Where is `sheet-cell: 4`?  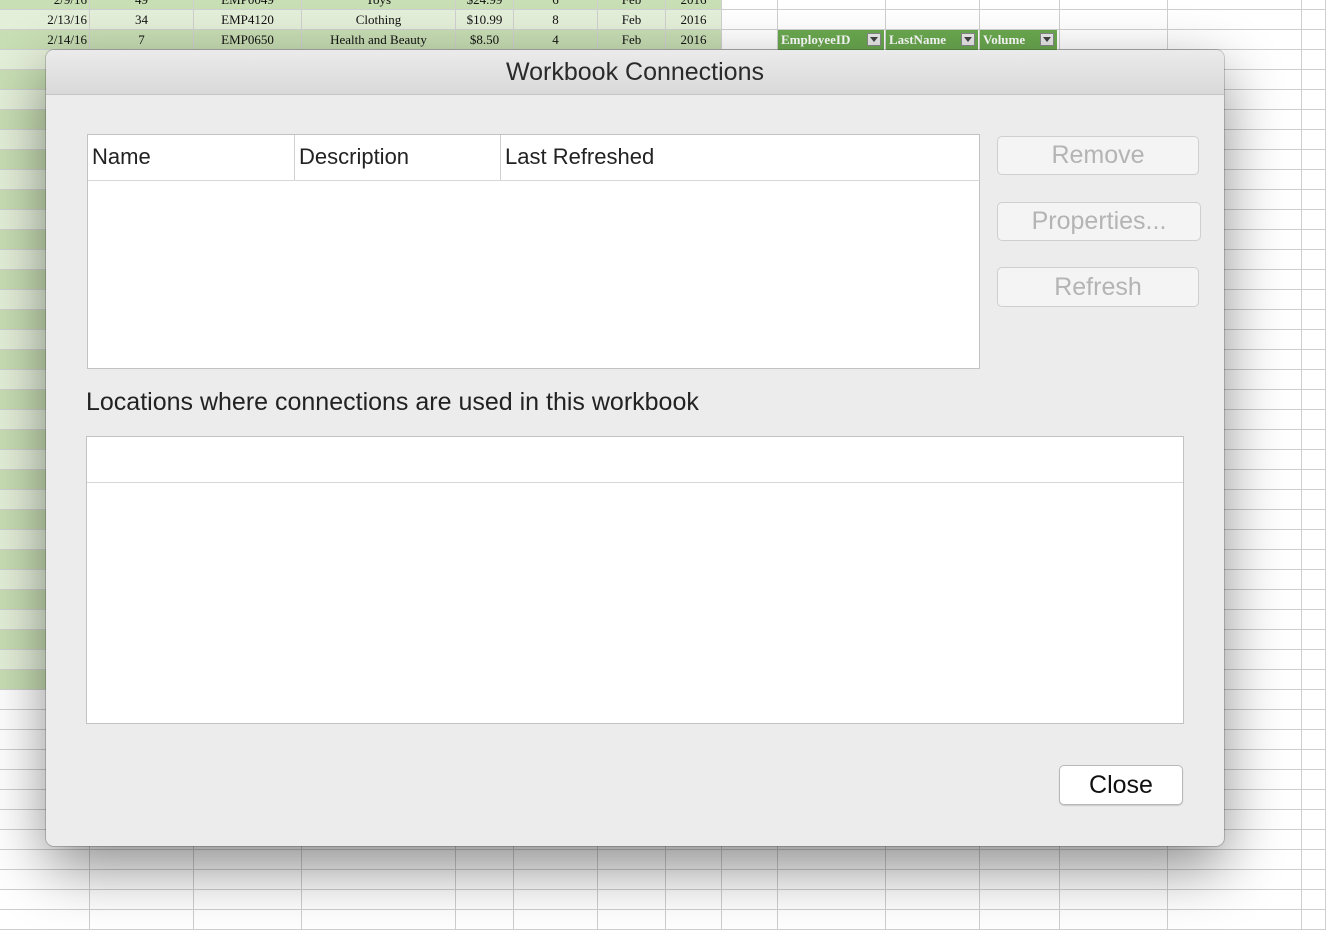
sheet-cell: 4 is located at coordinates (556, 40).